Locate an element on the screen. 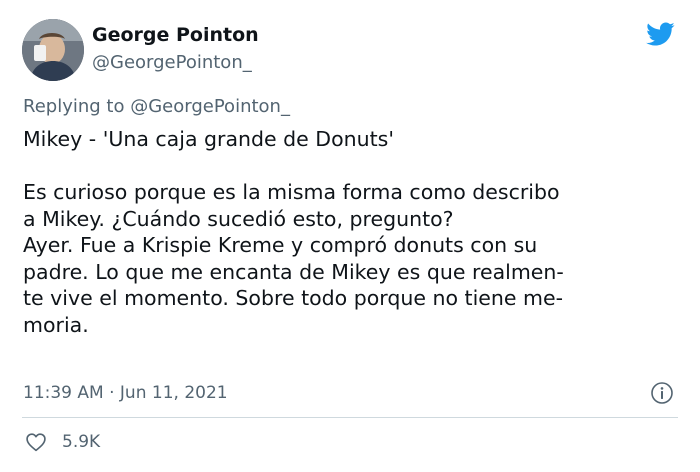 Image resolution: width=700 pixels, height=472 pixels. tweet-timestamp: 11:39 AM · Jun 11, 2021 is located at coordinates (125, 393).